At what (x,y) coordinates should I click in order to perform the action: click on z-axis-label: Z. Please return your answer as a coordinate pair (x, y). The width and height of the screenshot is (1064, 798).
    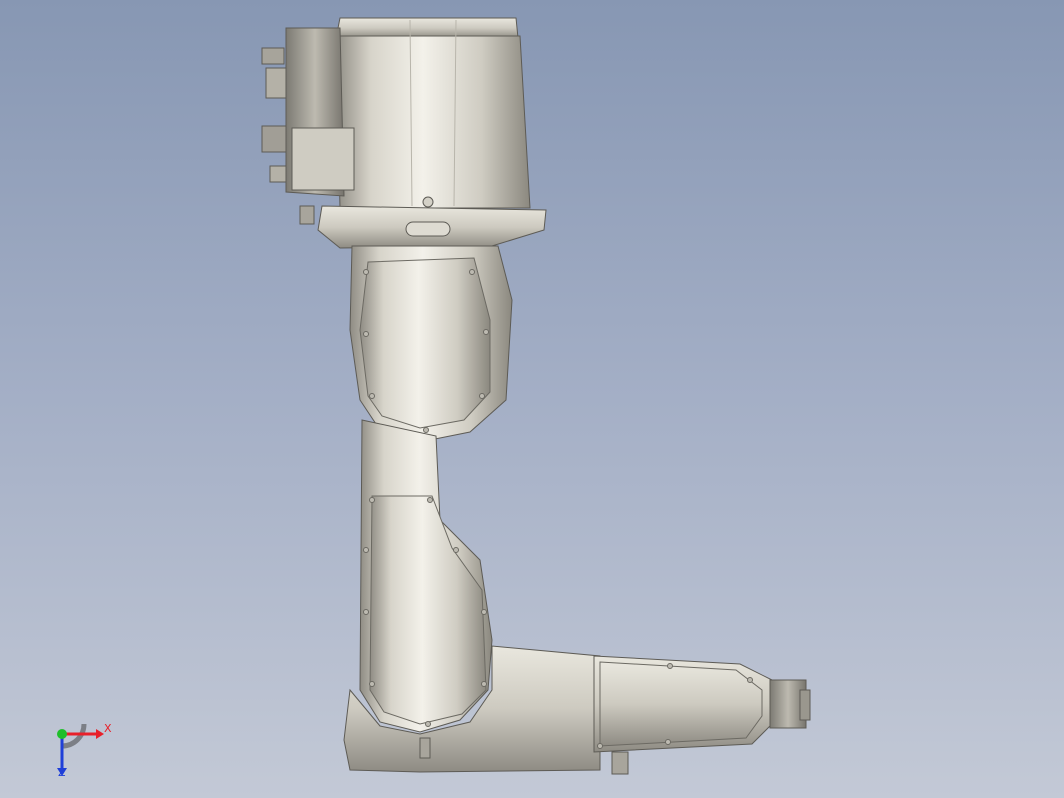
    Looking at the image, I should click on (62, 772).